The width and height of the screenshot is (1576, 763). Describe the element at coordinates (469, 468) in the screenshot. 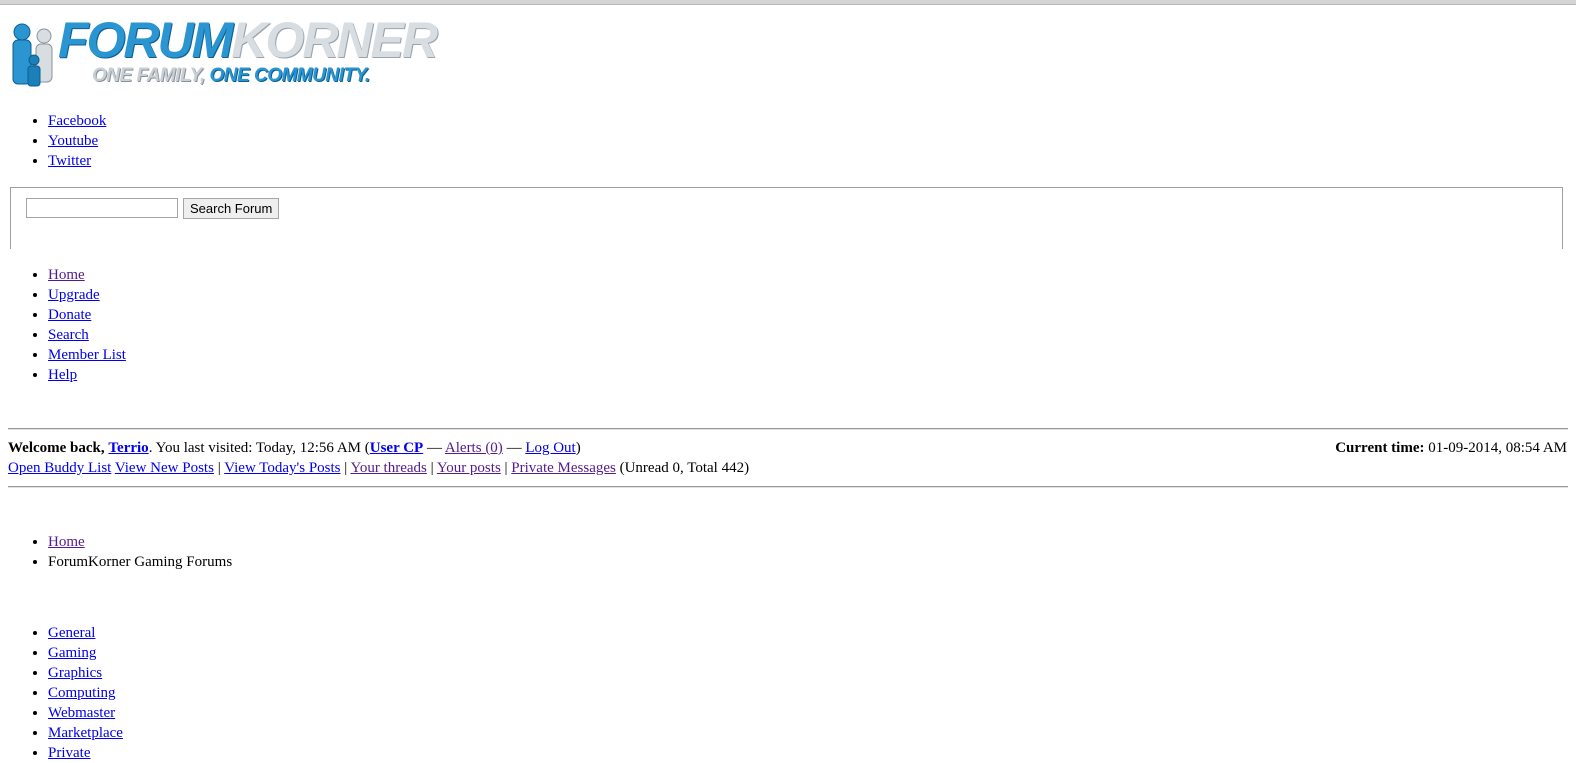

I see `your-posts-link: Your posts` at that location.